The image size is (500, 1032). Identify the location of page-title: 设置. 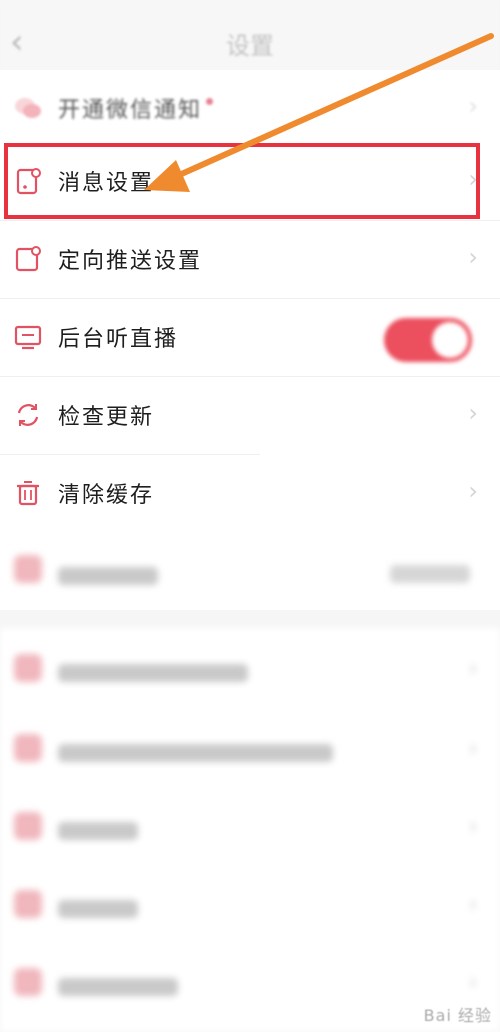
(250, 46).